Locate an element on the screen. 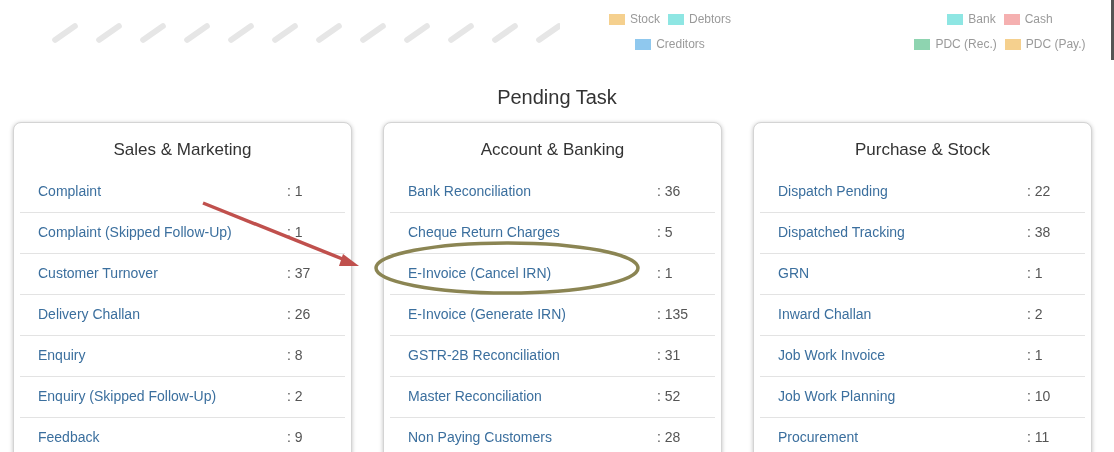  task-count: : 37 is located at coordinates (299, 273).